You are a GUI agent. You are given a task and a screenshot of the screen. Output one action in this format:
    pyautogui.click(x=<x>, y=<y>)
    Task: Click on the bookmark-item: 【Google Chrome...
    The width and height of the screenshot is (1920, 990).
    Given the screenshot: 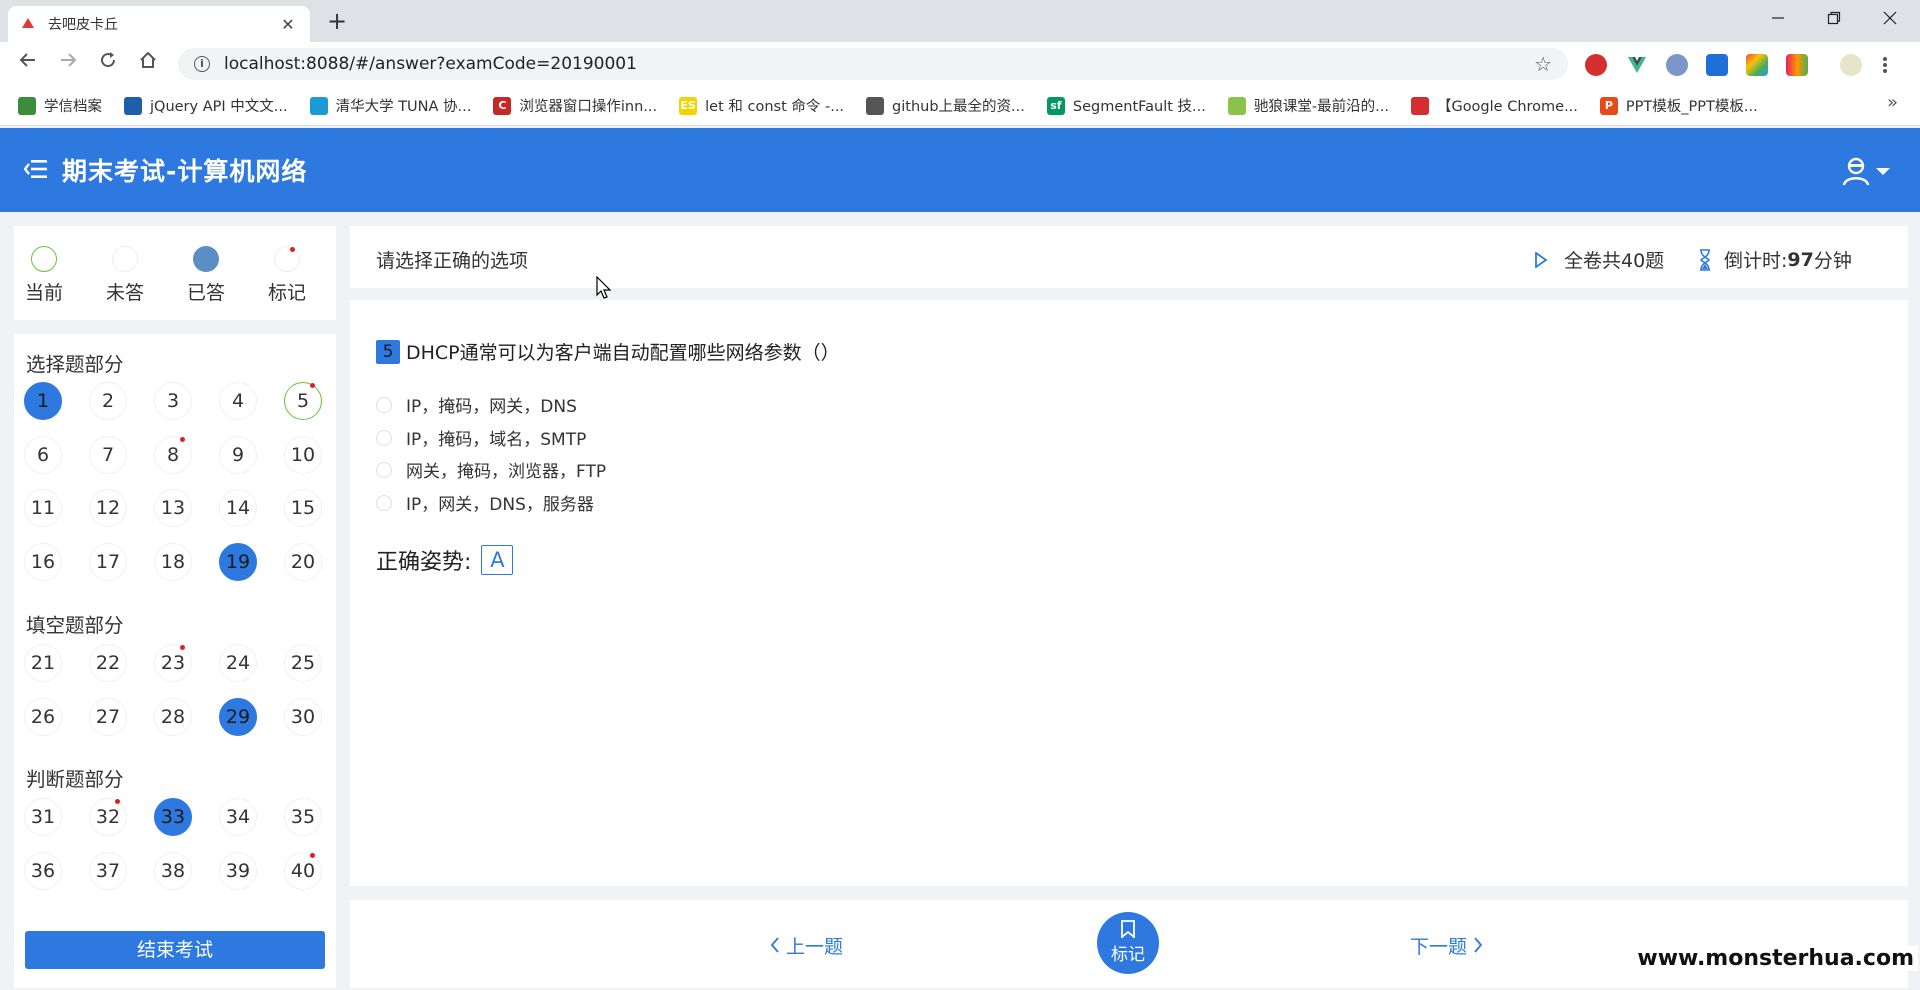 What is the action you would take?
    pyautogui.click(x=1494, y=105)
    